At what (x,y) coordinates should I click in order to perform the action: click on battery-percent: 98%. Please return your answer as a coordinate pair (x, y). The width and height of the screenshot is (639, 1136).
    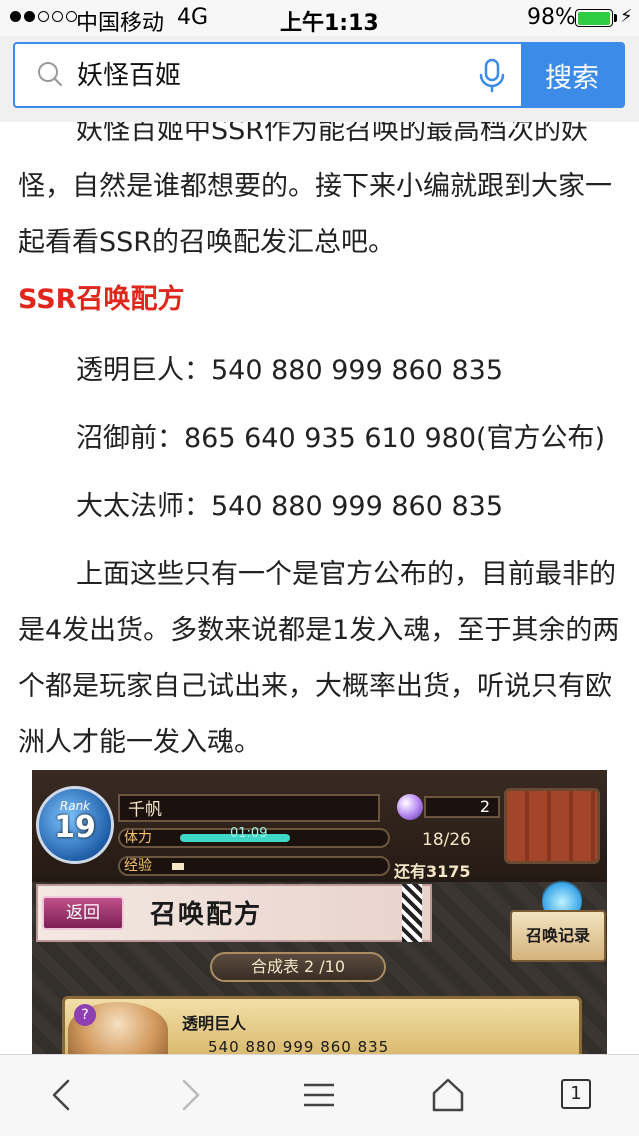
    Looking at the image, I should click on (551, 17).